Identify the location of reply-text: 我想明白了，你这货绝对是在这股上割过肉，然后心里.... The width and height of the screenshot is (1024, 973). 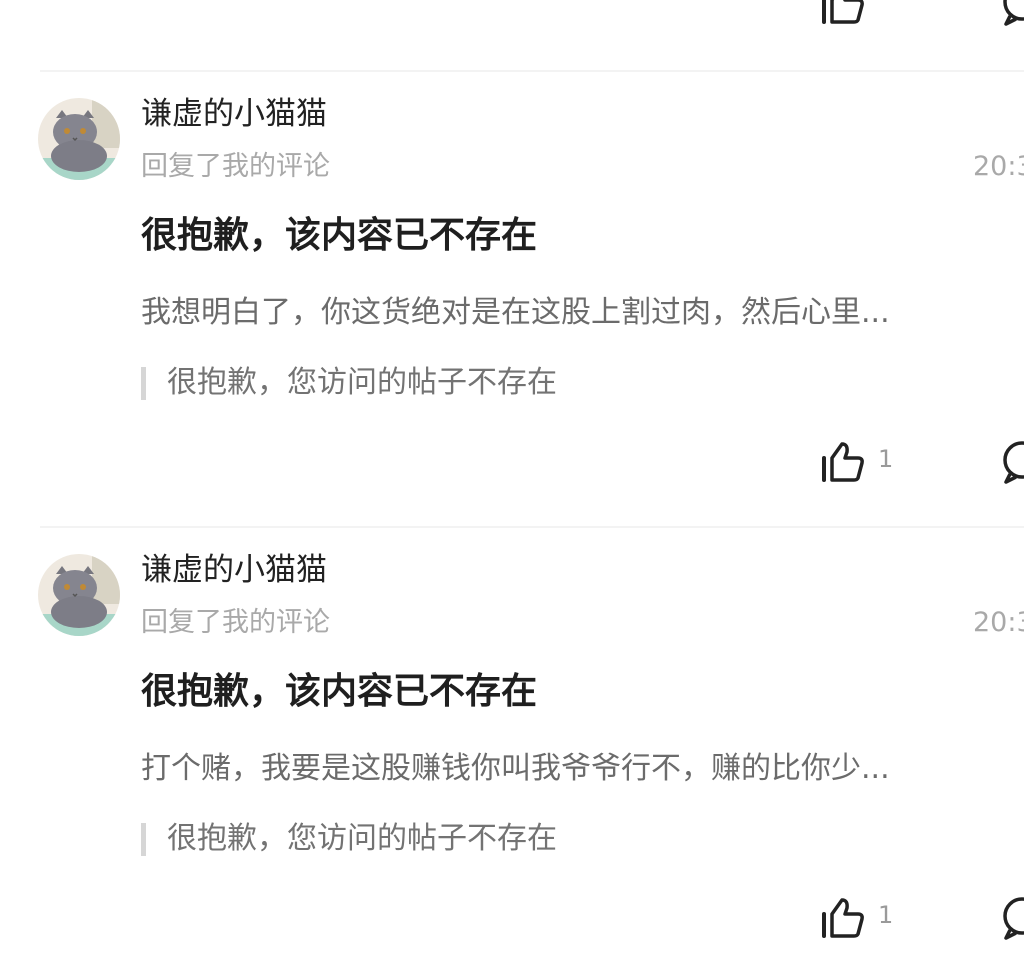
(515, 312).